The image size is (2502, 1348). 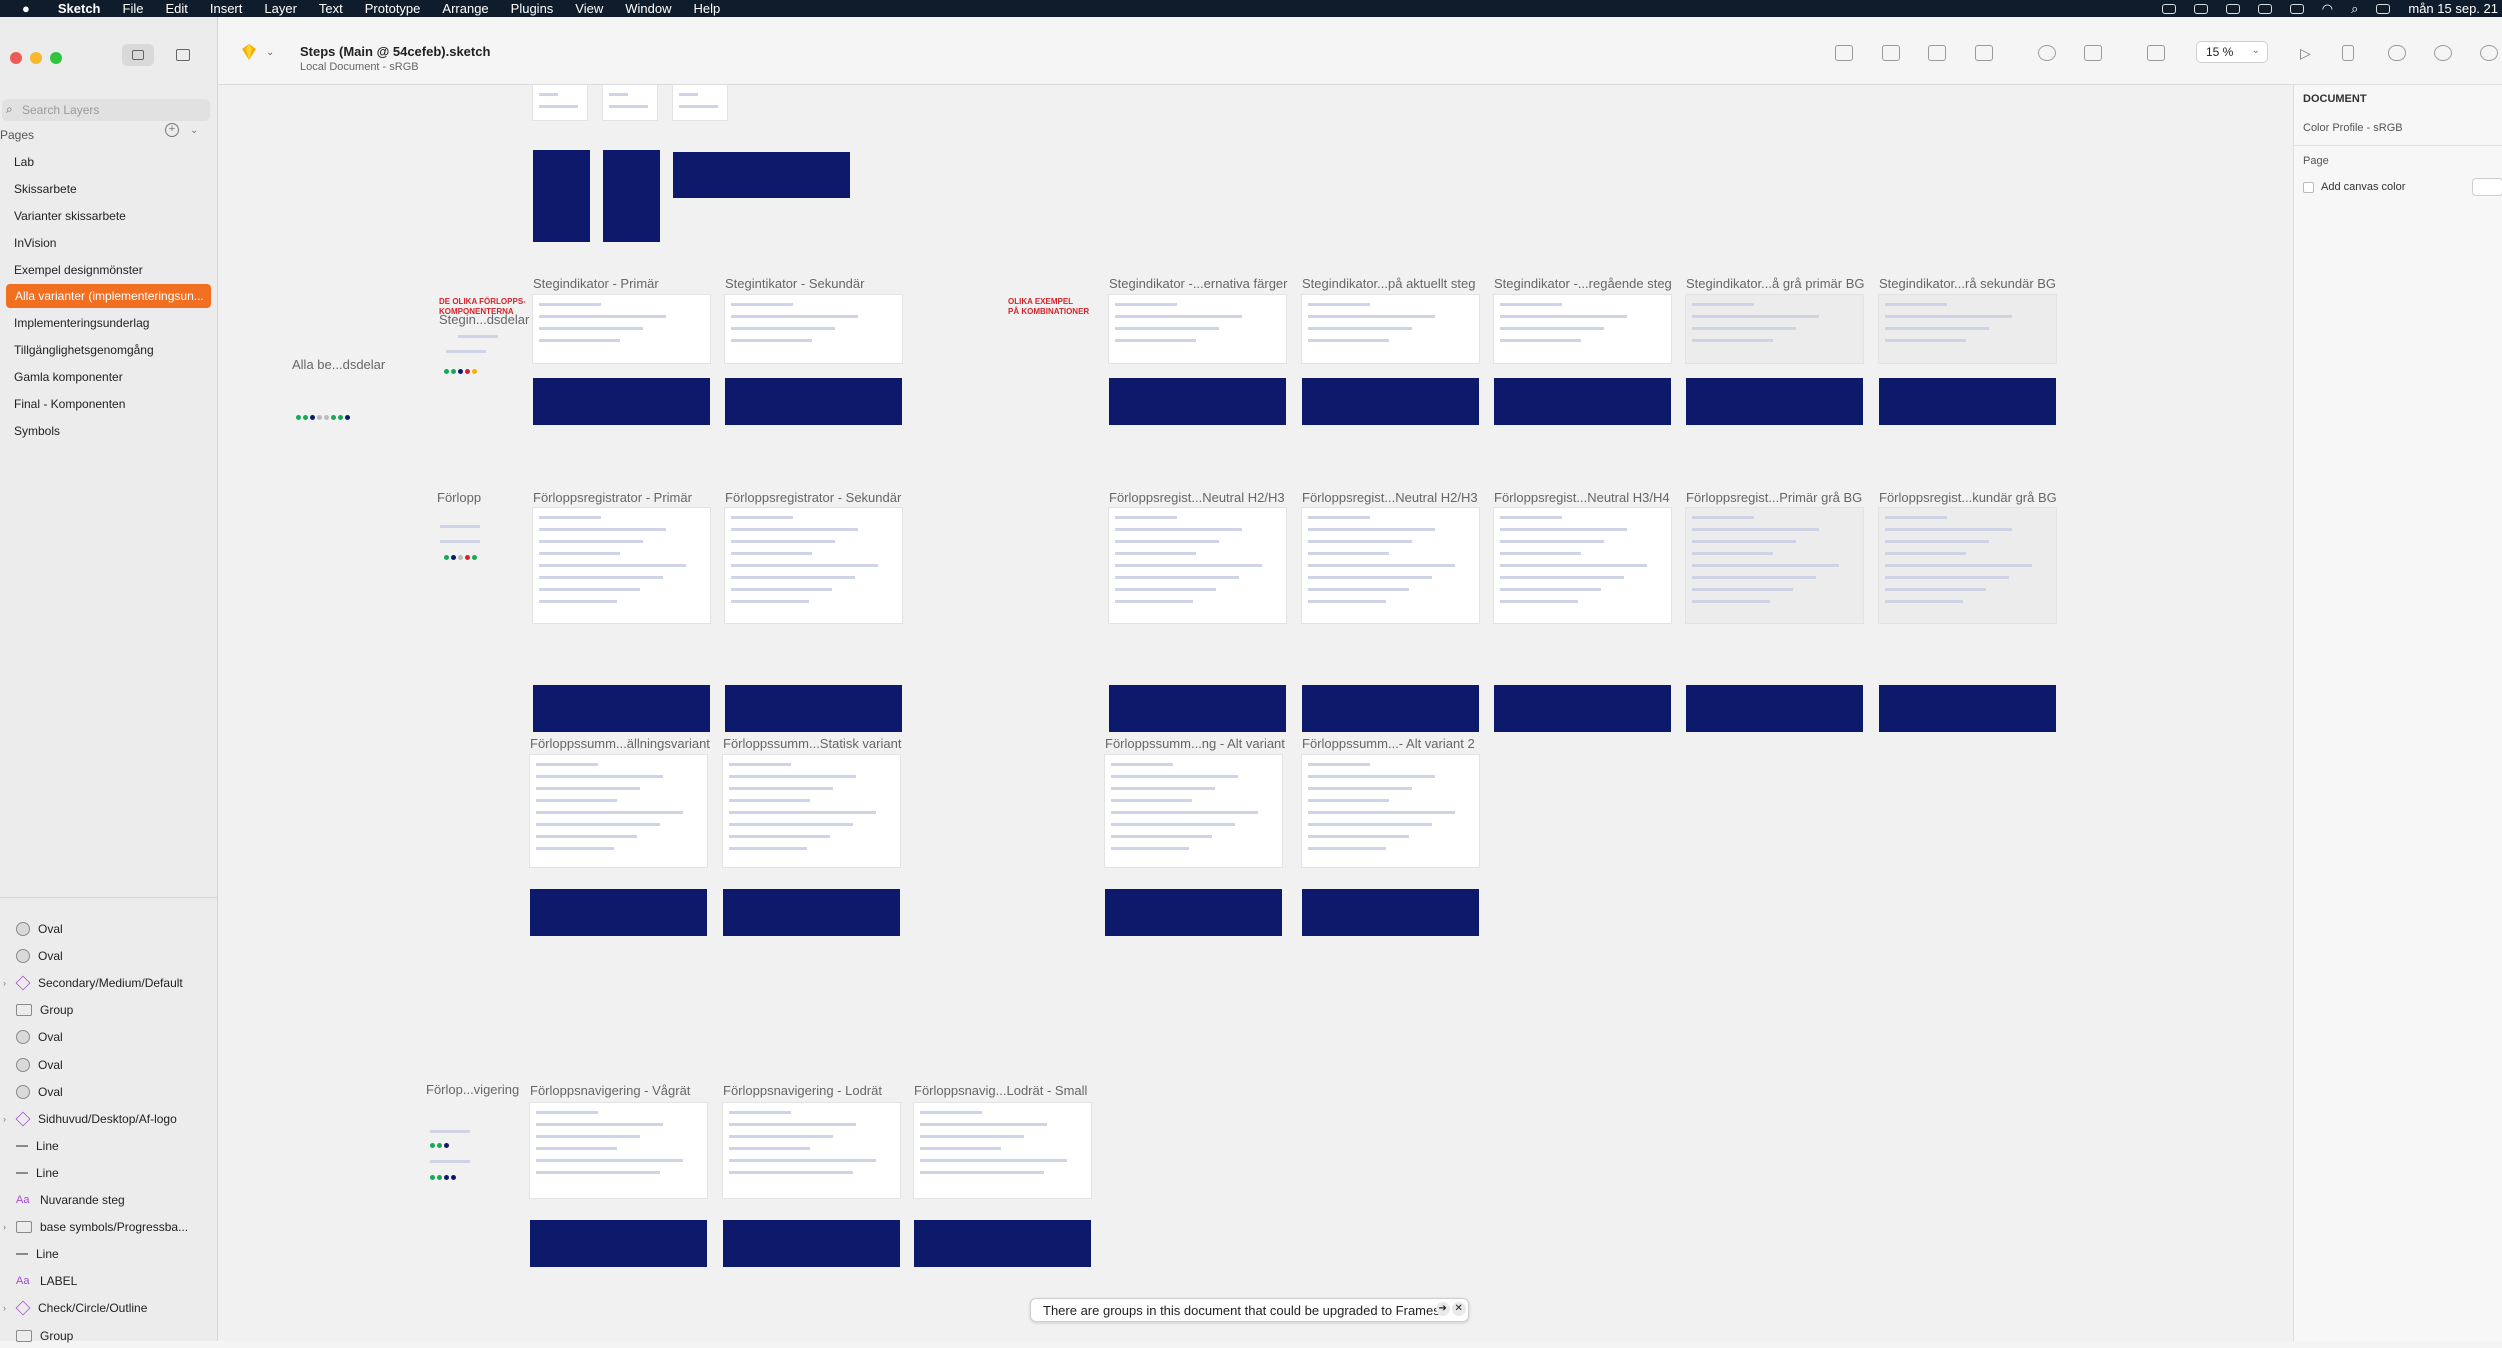 I want to click on search-layers-field: ⌕ Search Layers, so click(x=106, y=110).